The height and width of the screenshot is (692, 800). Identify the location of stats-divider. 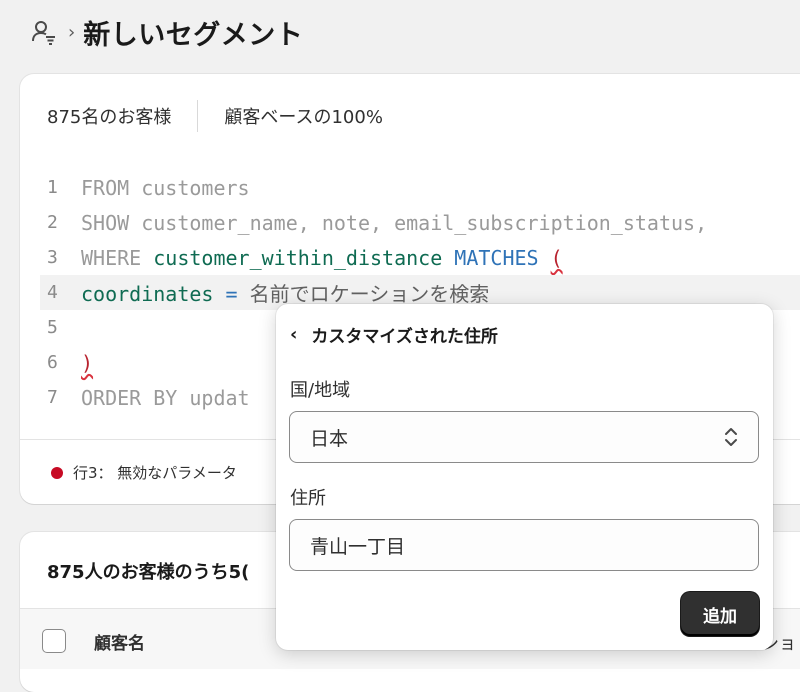
(198, 116).